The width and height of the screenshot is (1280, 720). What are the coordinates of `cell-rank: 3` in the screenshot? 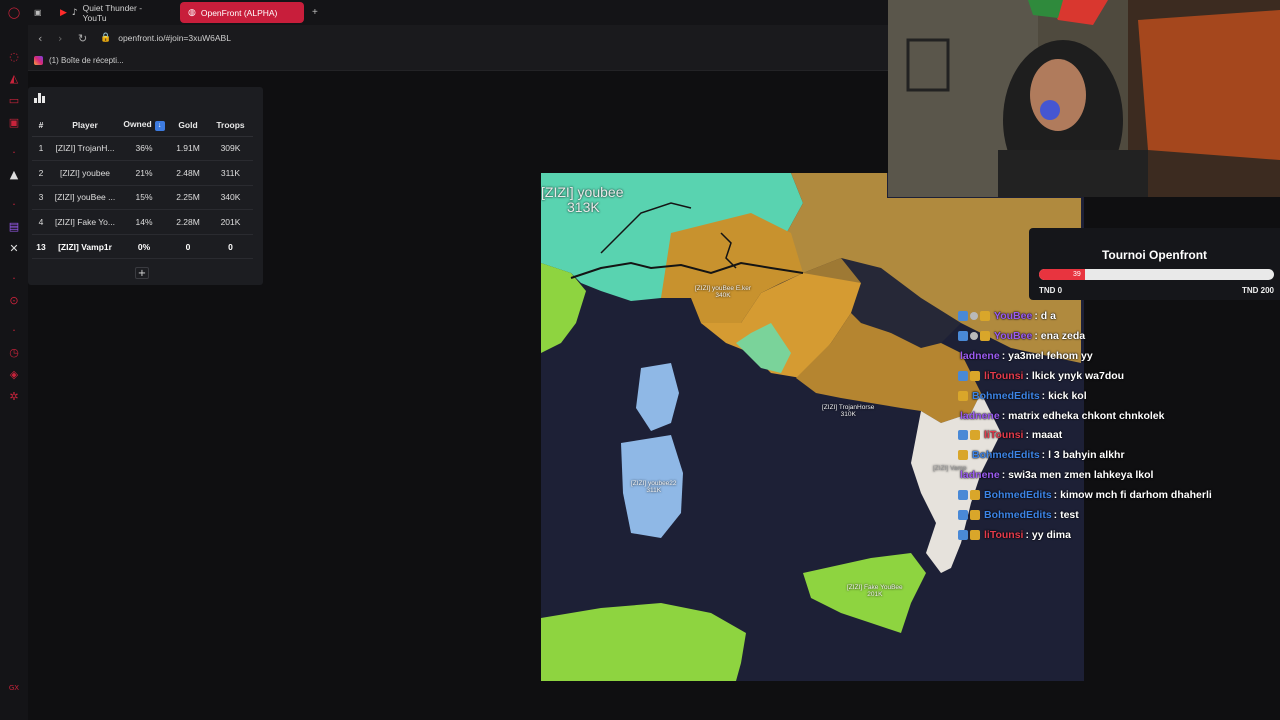 It's located at (41, 198).